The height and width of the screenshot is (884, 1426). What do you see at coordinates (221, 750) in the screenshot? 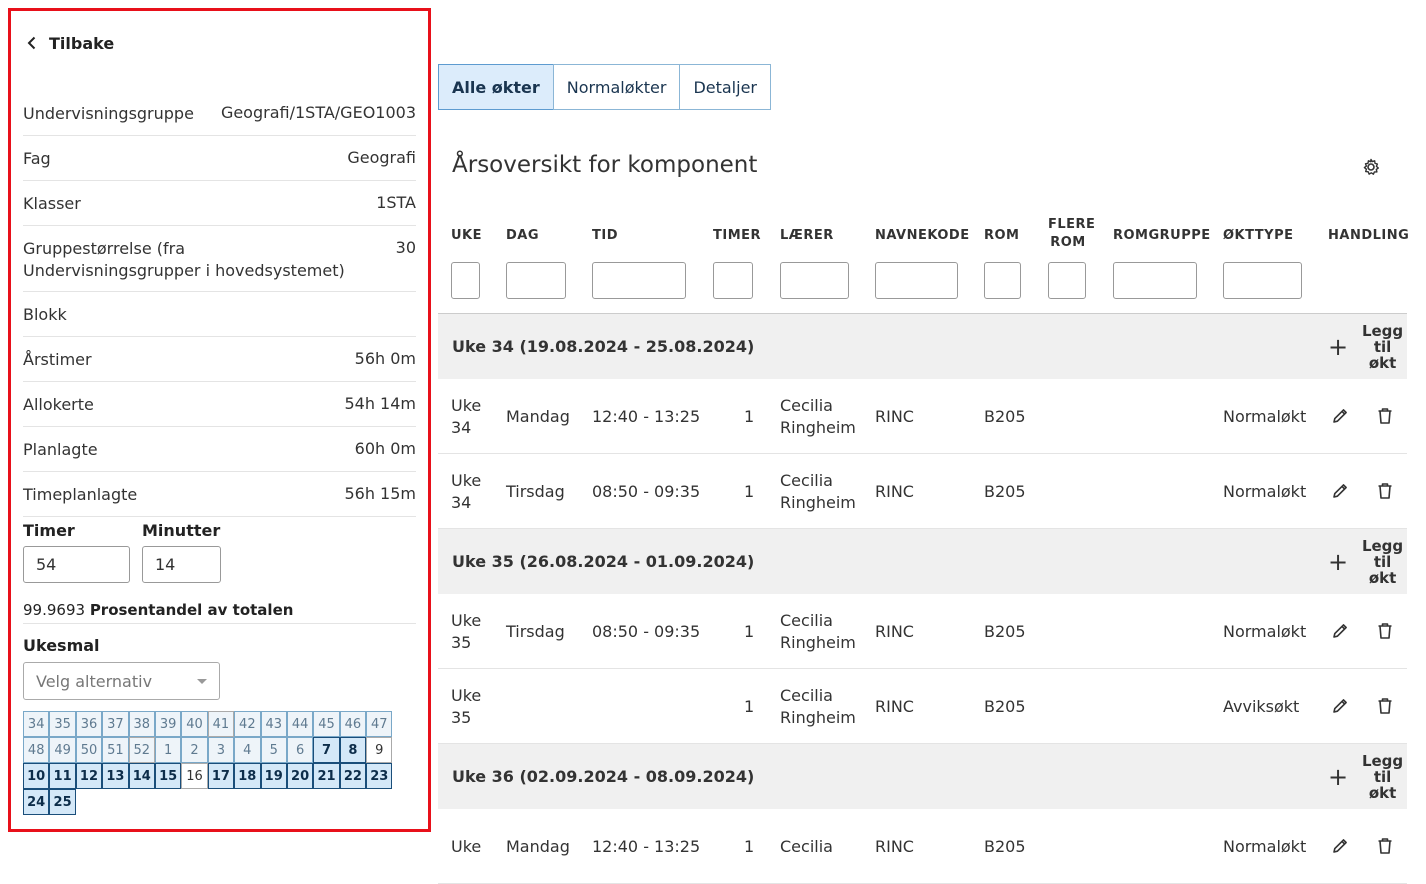
I see `week-toggle: 3` at bounding box center [221, 750].